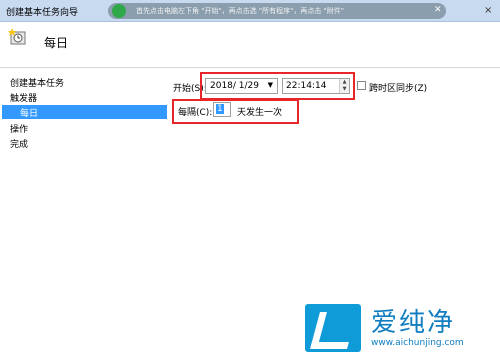 The width and height of the screenshot is (500, 359). I want to click on sync-timezone-checkbox, so click(361, 85).